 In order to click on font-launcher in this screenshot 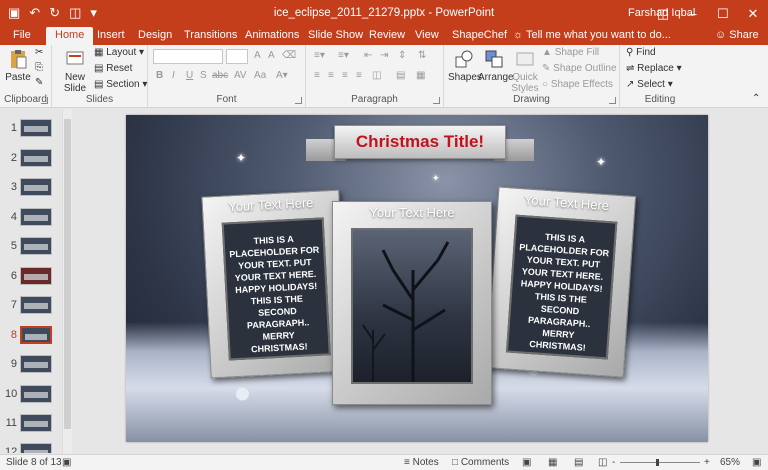, I will do `click(298, 100)`.